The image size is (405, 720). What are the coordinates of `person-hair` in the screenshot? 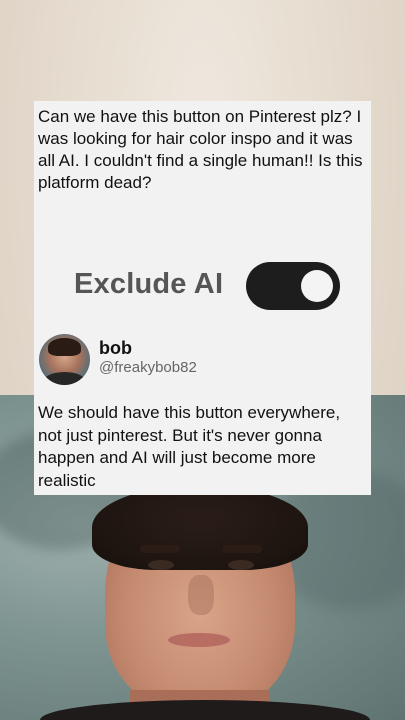 It's located at (200, 527).